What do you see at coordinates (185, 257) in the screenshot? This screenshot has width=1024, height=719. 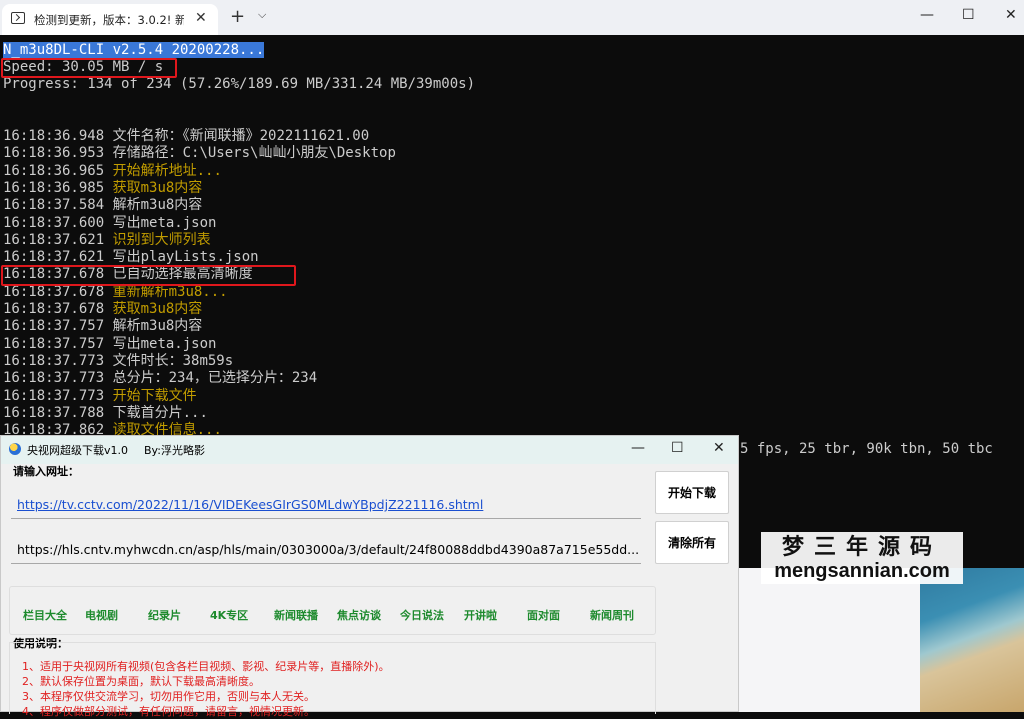 I see `log-message: 写出playLists.json` at bounding box center [185, 257].